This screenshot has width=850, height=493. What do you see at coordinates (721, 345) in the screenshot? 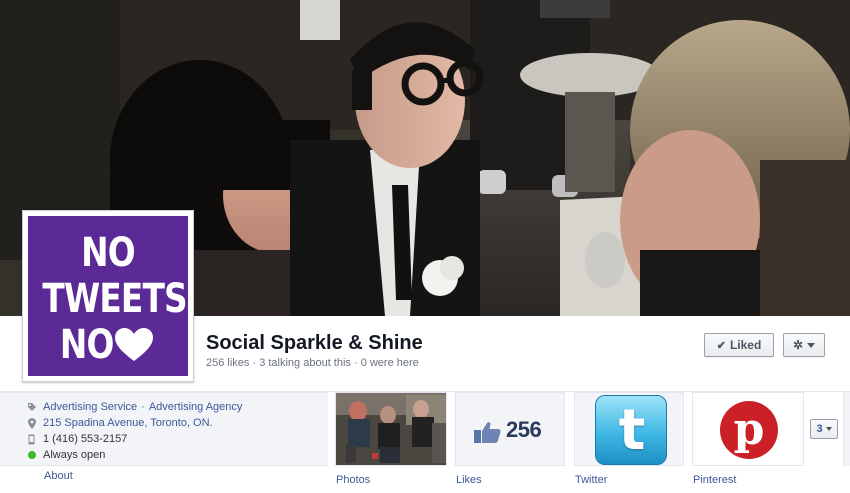
I see `checkmark-icon: ✔` at bounding box center [721, 345].